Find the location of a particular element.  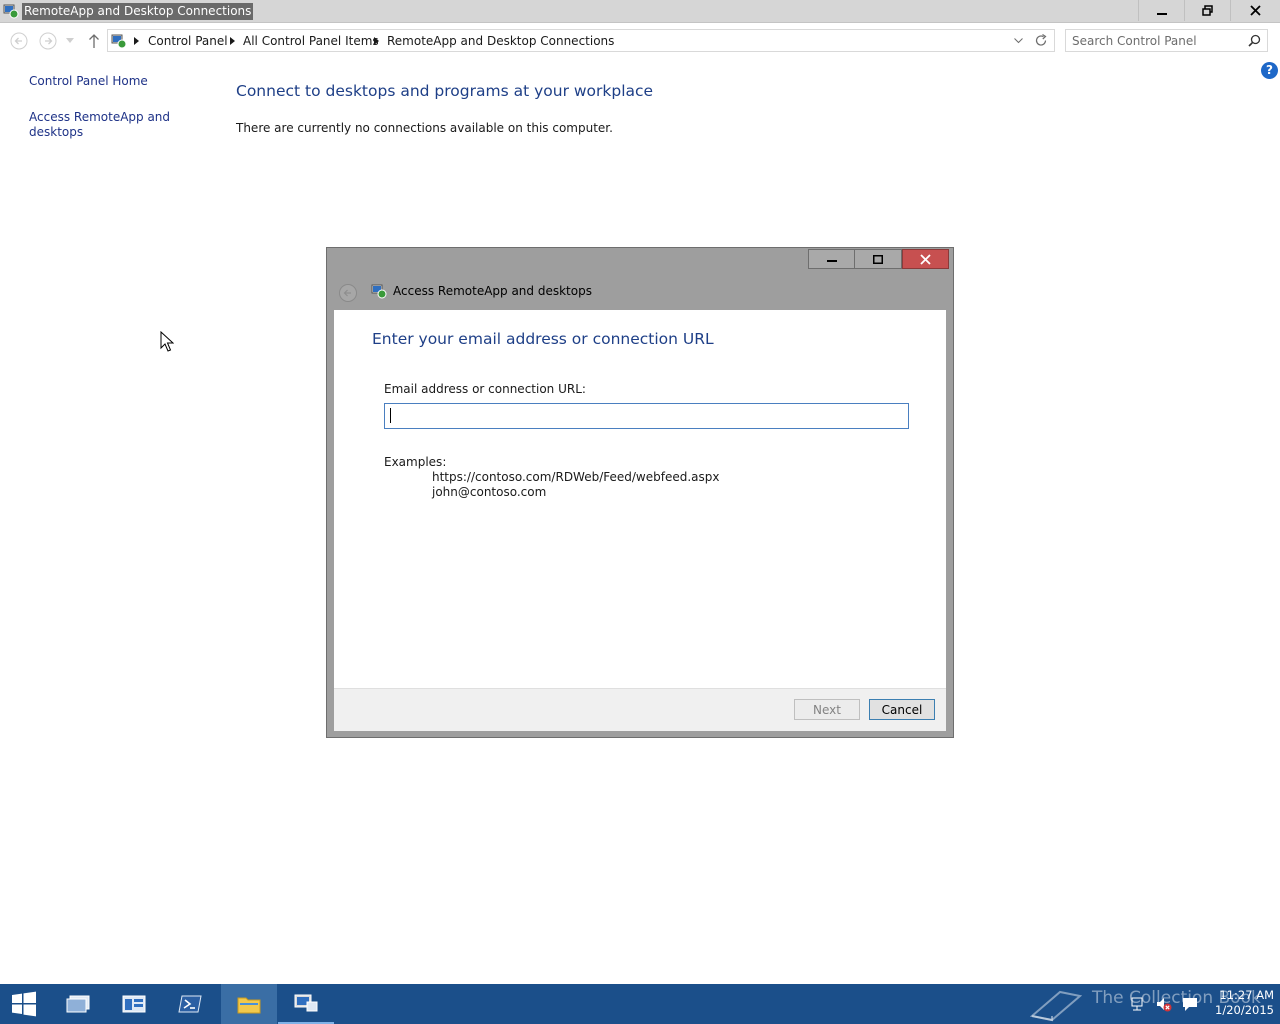

server-manager-icon is located at coordinates (134, 1004).